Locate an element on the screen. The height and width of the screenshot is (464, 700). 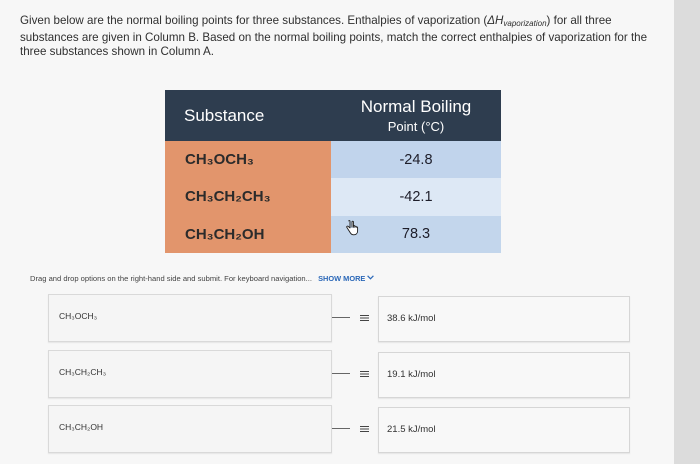
column-a-item: CH₃CH₂CH₃ is located at coordinates (190, 374).